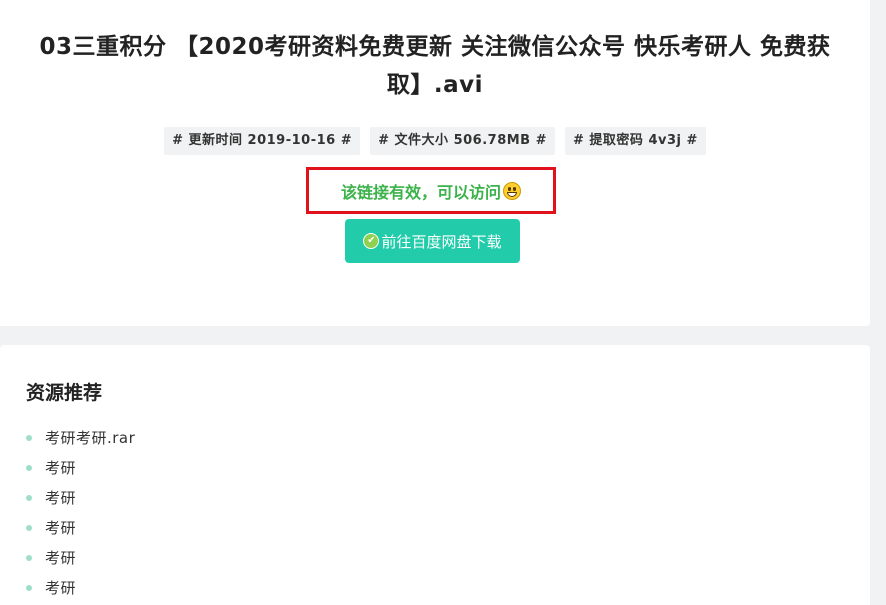 The height and width of the screenshot is (605, 886). I want to click on download-button-label: 前往百度网盘下载, so click(441, 241).